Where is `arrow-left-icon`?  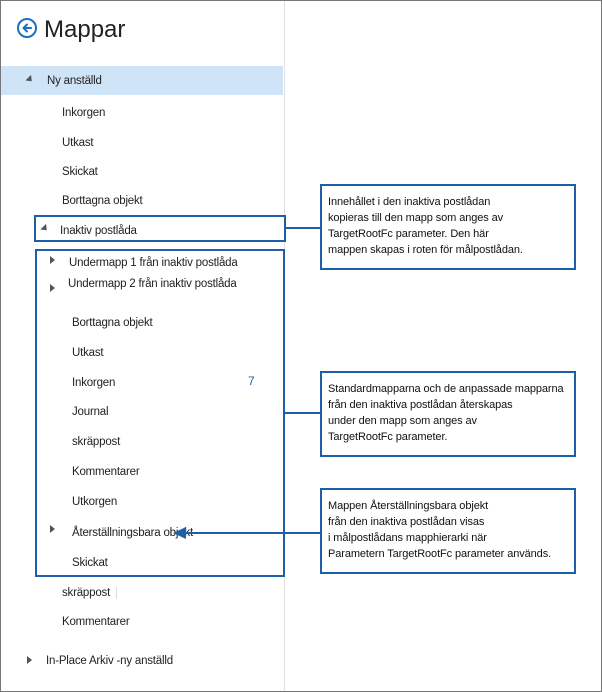
arrow-left-icon is located at coordinates (246, 533).